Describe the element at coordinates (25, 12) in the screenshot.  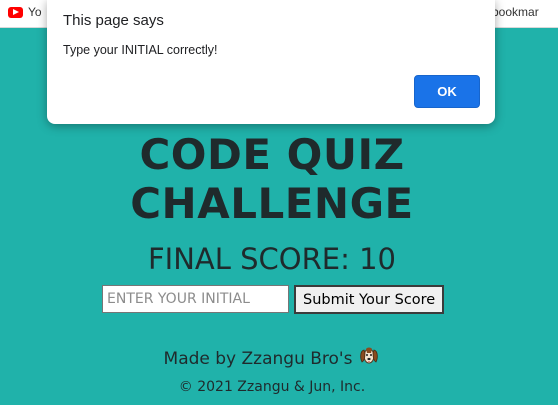
I see `bookmark-youtube: Yo` at that location.